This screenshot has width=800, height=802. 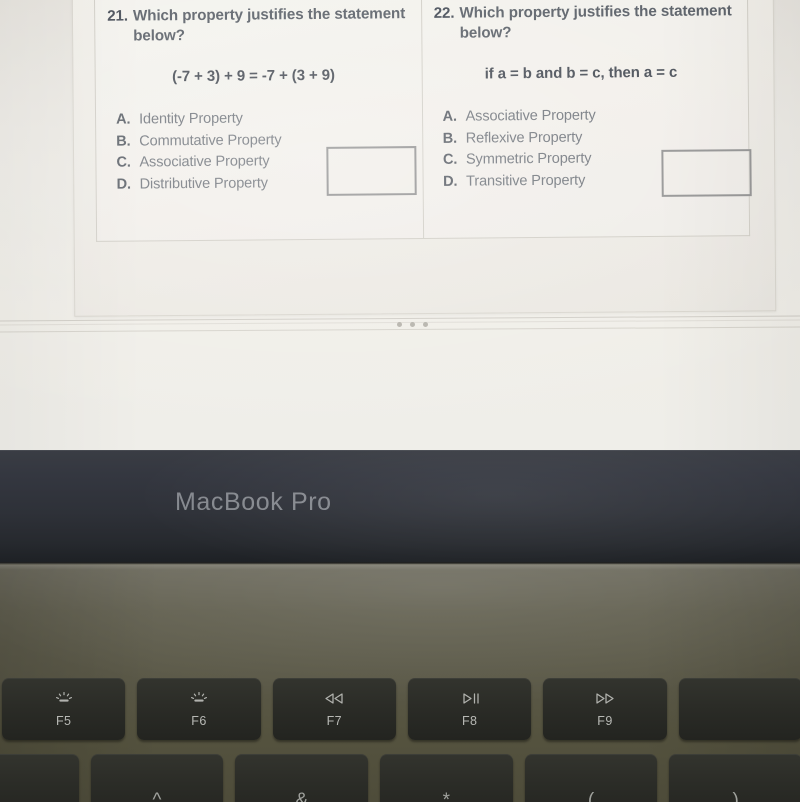 I want to click on laptop-screen-bezel: MacBook Pro, so click(x=400, y=507).